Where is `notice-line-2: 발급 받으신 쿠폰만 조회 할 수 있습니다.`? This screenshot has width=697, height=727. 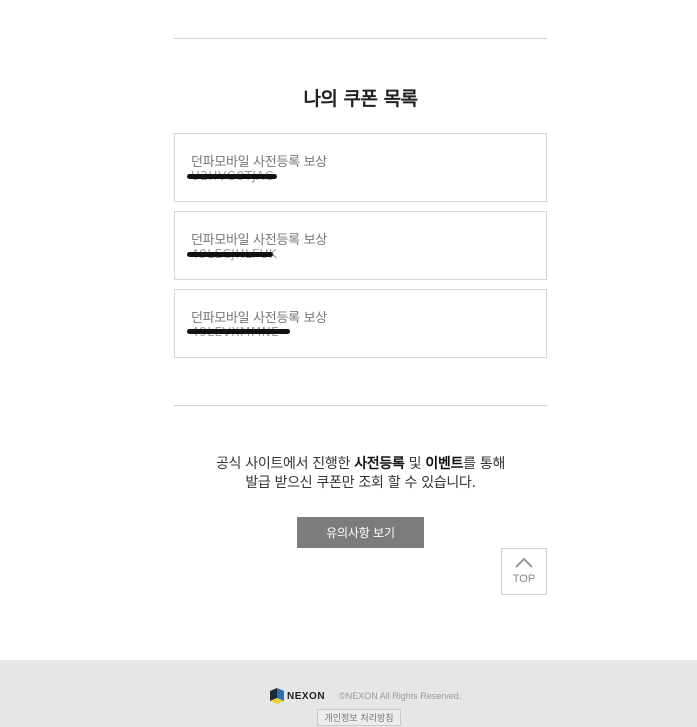 notice-line-2: 발급 받으신 쿠폰만 조회 할 수 있습니다. is located at coordinates (360, 483).